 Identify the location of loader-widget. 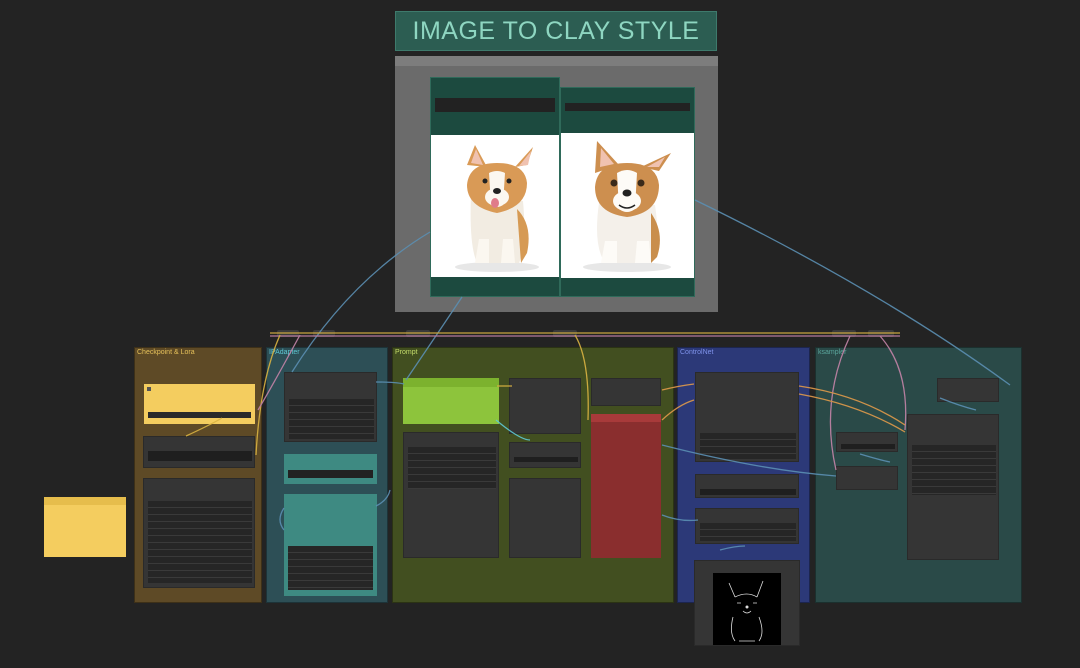
(330, 474).